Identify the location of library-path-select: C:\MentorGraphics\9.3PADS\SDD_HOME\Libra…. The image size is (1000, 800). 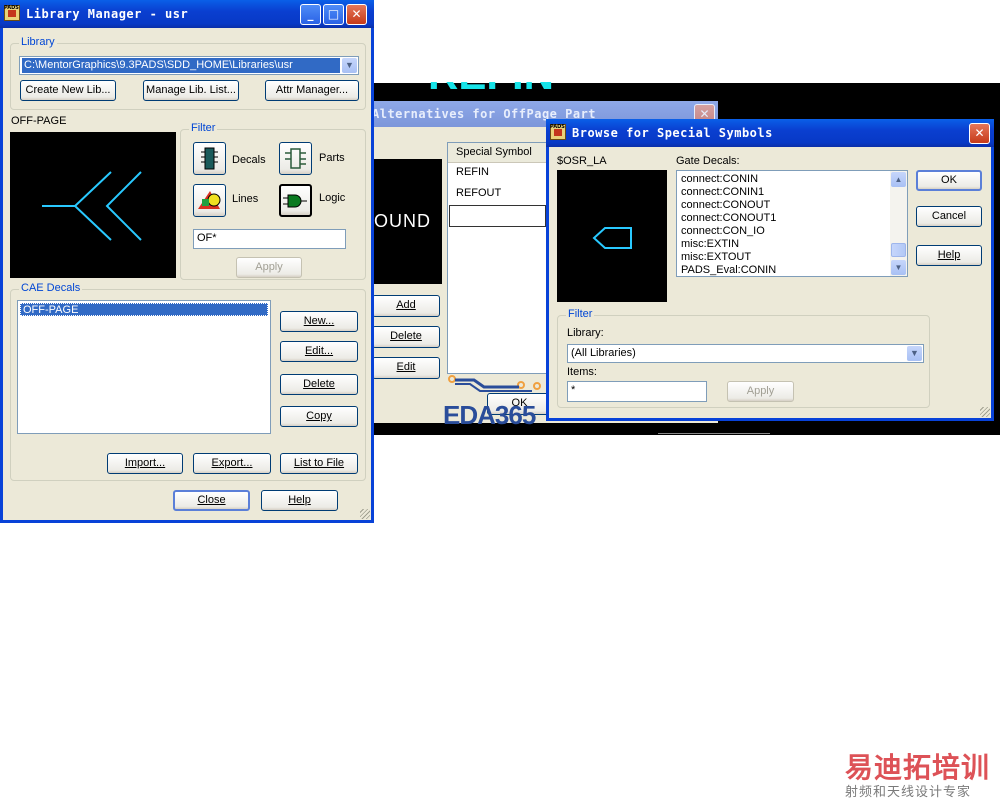
(189, 65).